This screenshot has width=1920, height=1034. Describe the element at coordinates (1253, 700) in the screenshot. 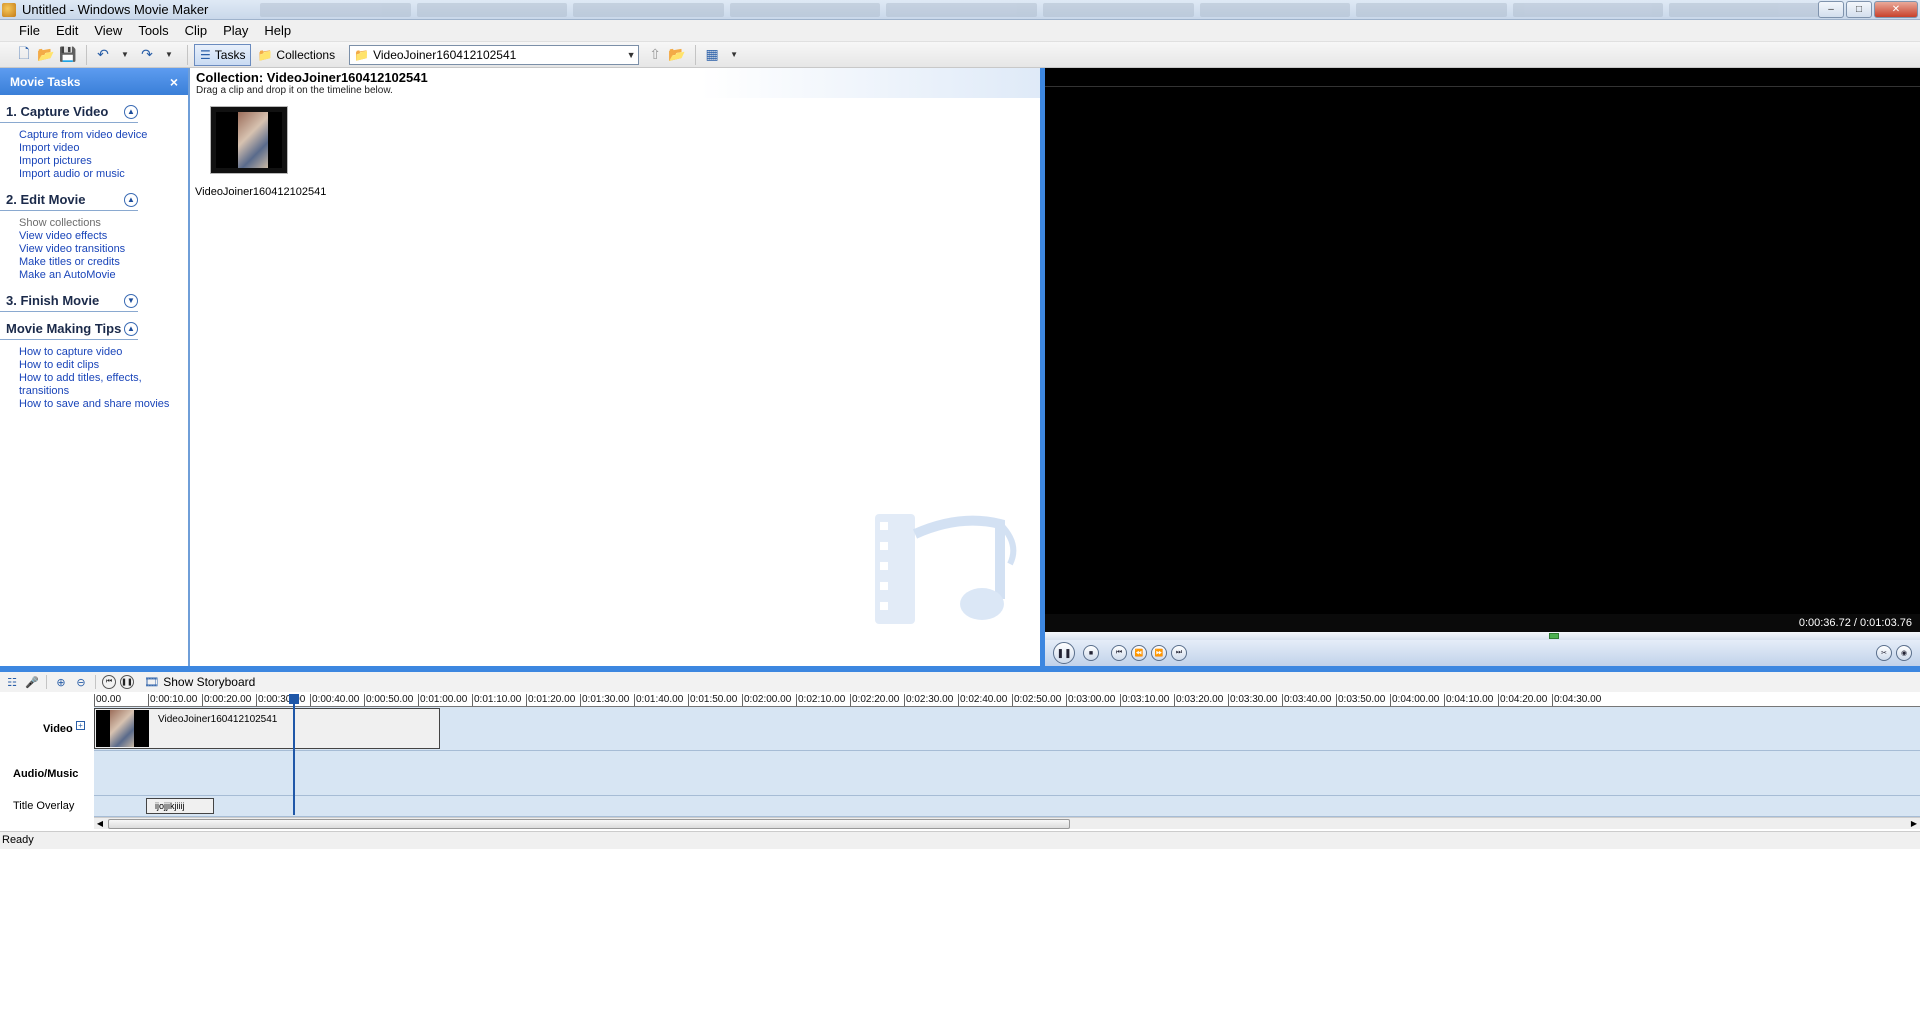

I see `ruler-tick: 0:03:30.00` at that location.